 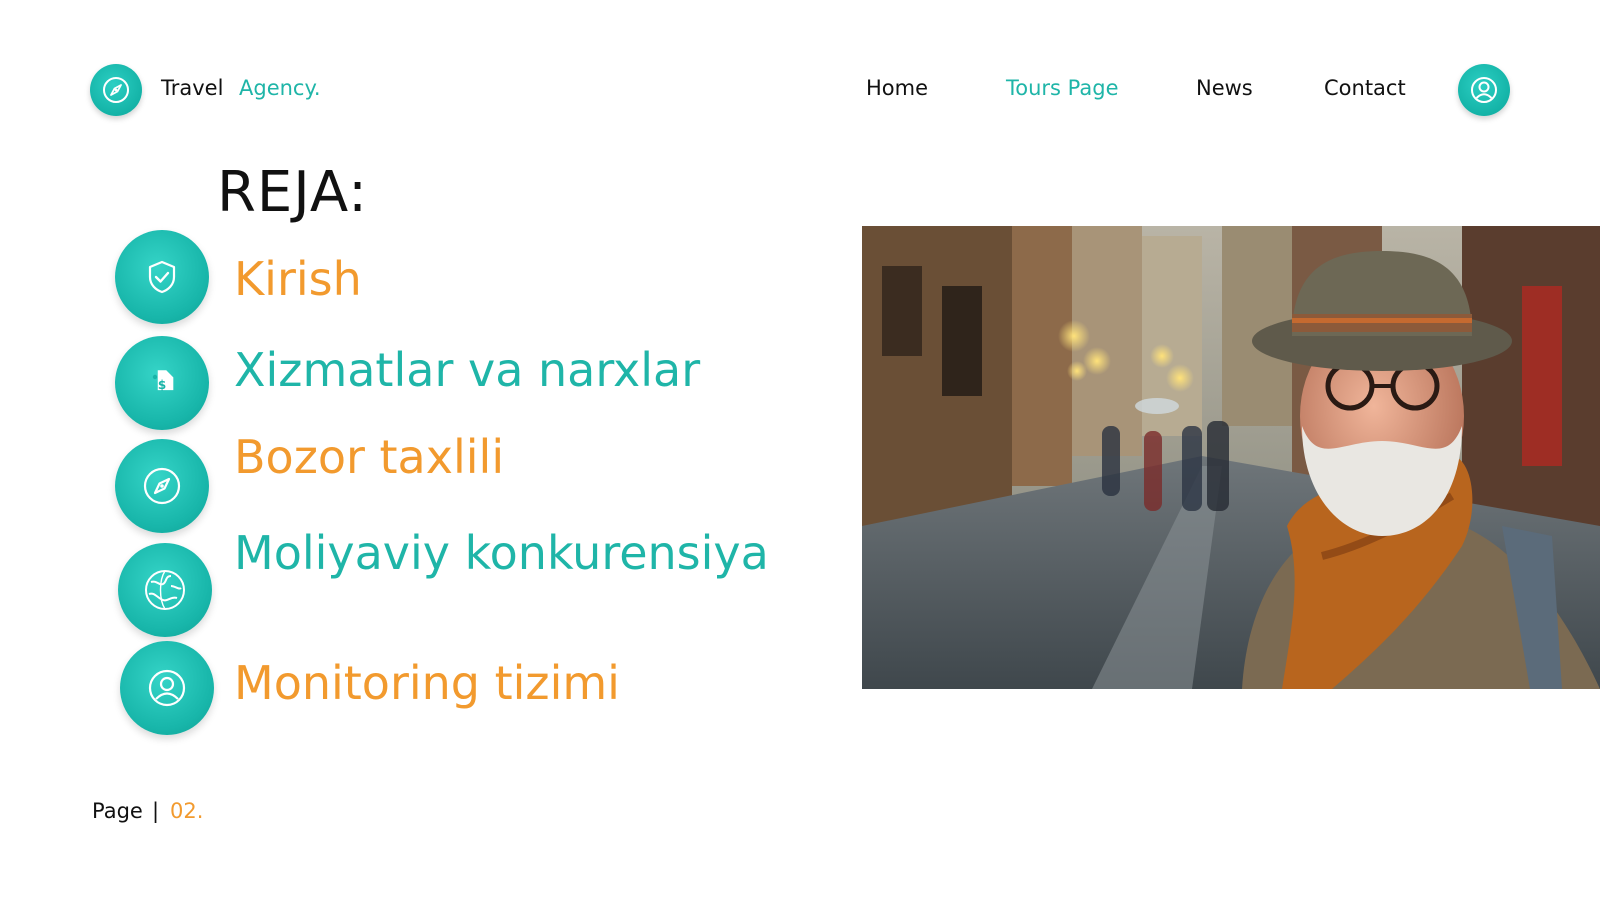 I want to click on brand-name: Travel, so click(x=192, y=88).